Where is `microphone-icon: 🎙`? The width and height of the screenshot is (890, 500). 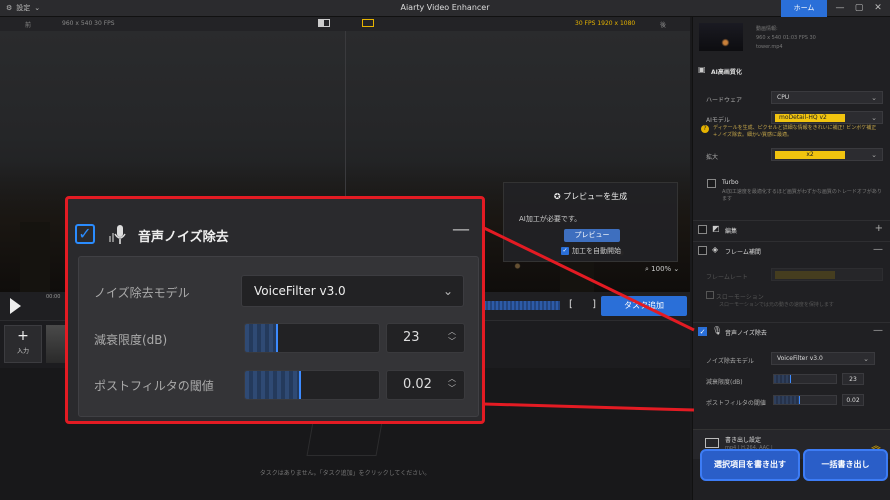 microphone-icon: 🎙 is located at coordinates (717, 330).